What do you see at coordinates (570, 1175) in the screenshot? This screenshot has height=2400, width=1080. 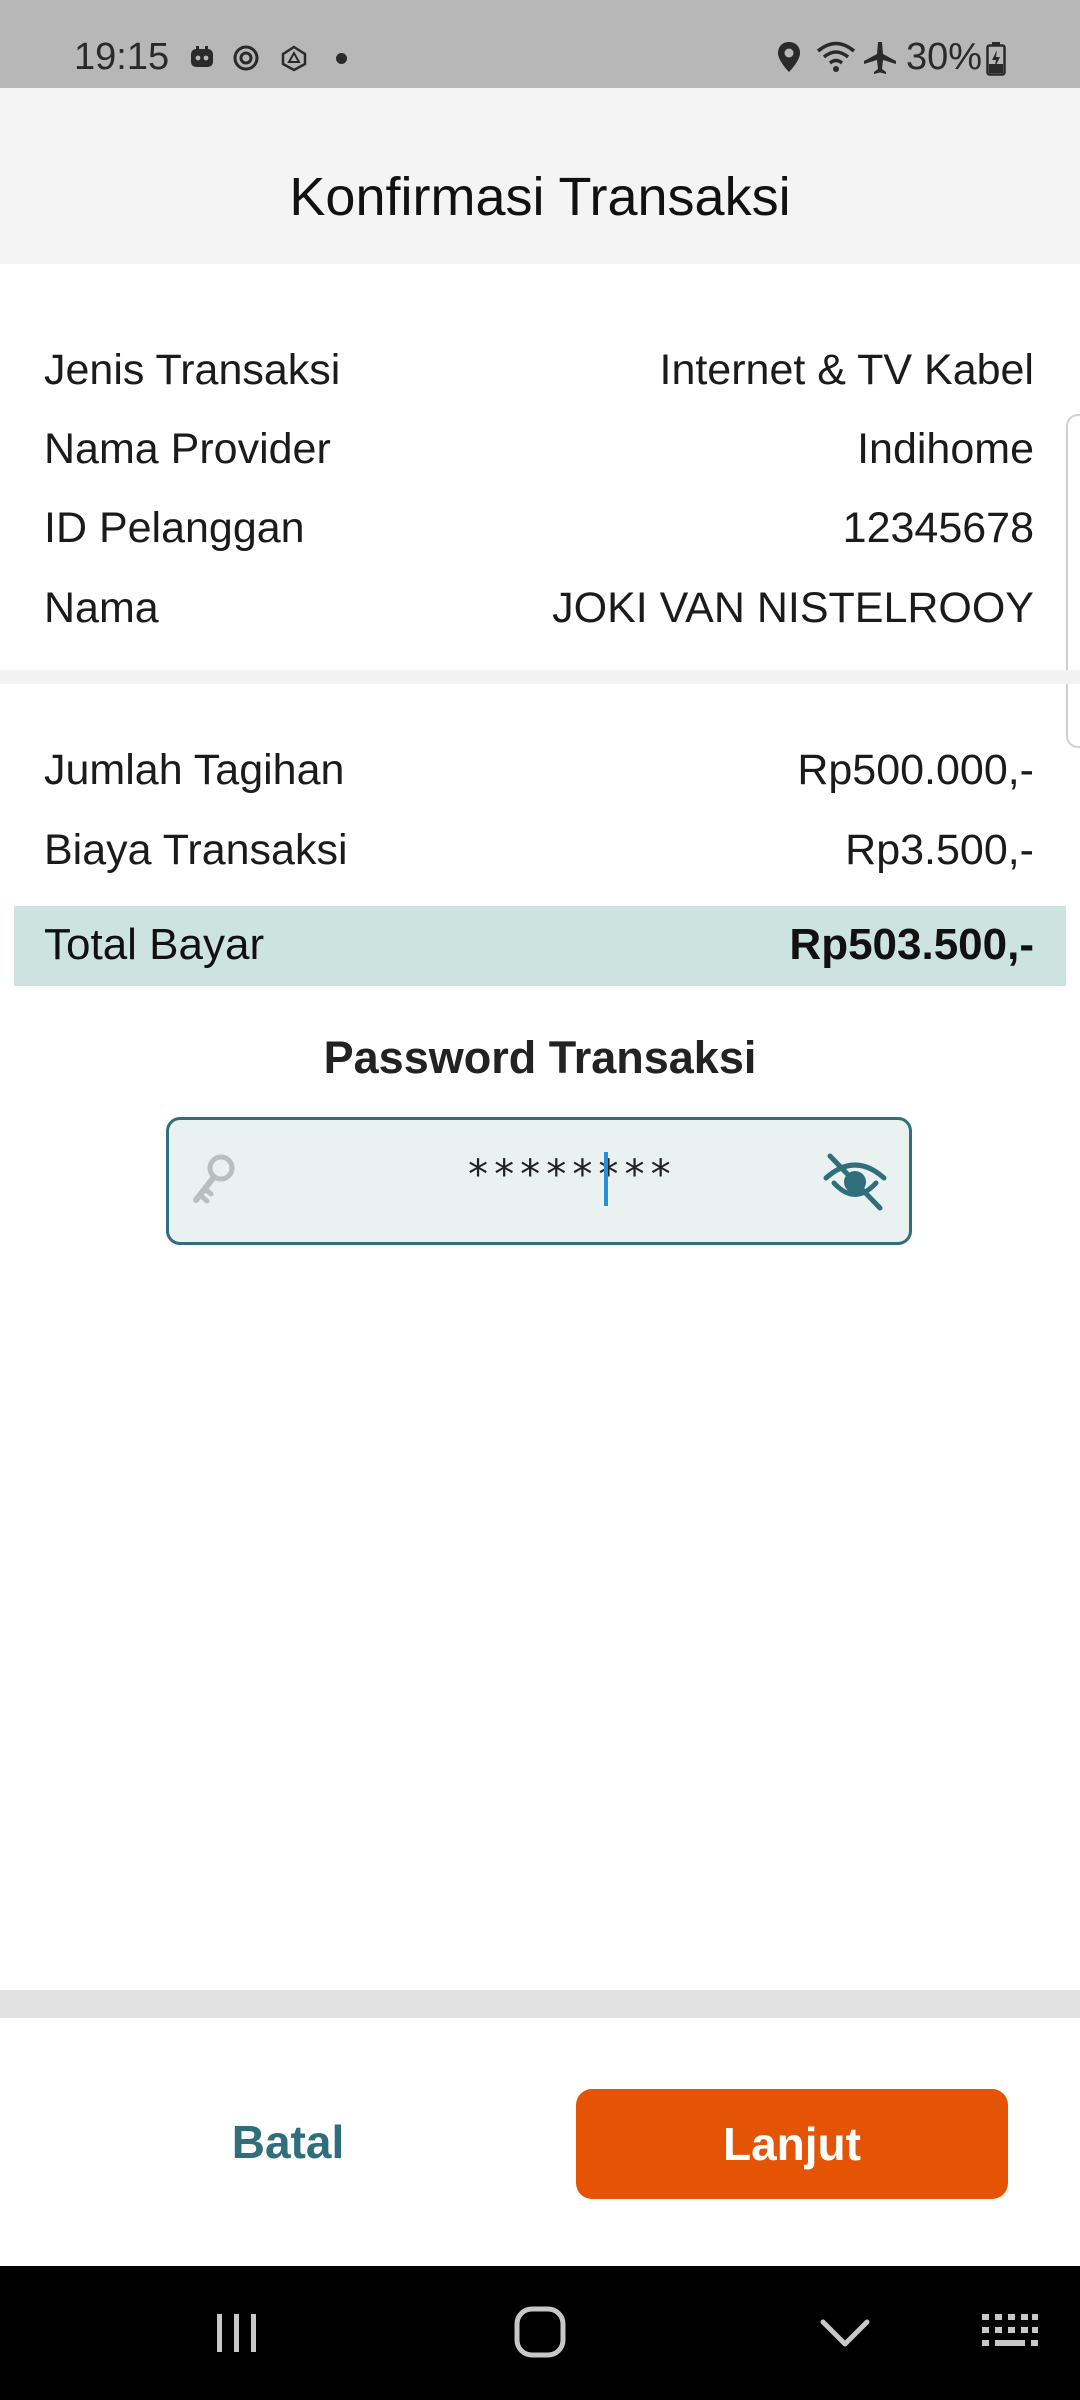 I see `password-value: ********` at bounding box center [570, 1175].